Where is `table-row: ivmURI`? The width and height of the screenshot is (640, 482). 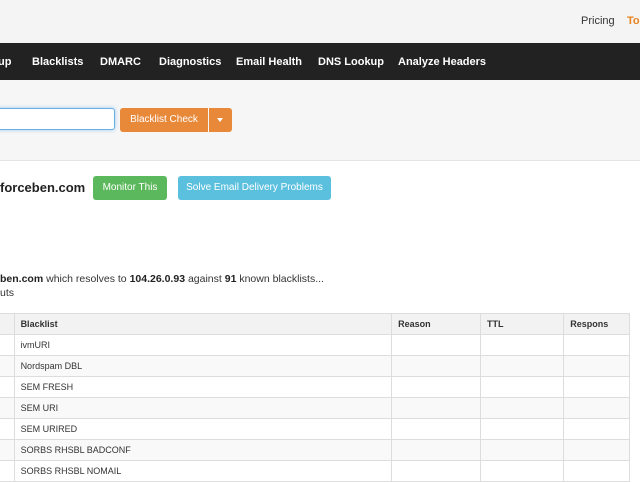
table-row: ivmURI is located at coordinates (315, 345).